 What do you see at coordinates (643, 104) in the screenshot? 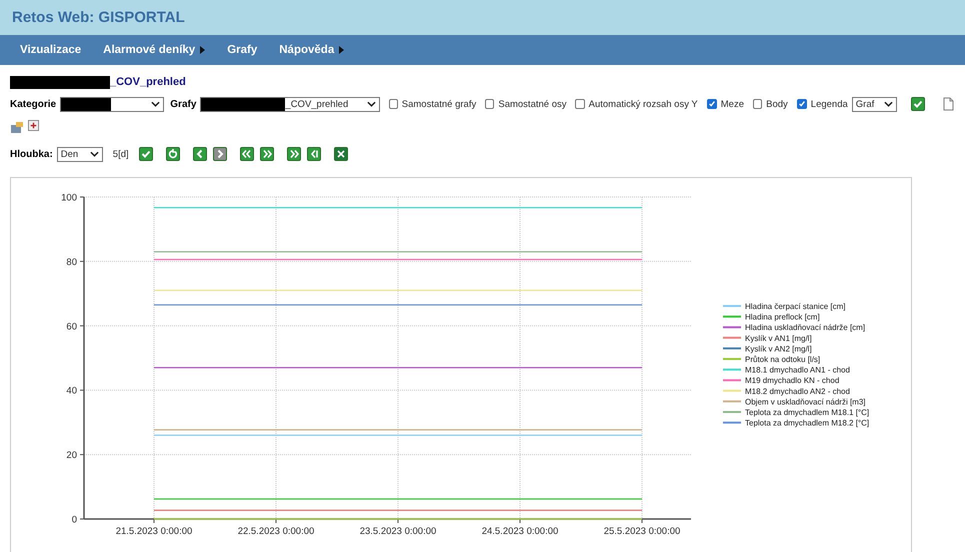
I see `checkbox-label: Automatický rozsah osy Y` at bounding box center [643, 104].